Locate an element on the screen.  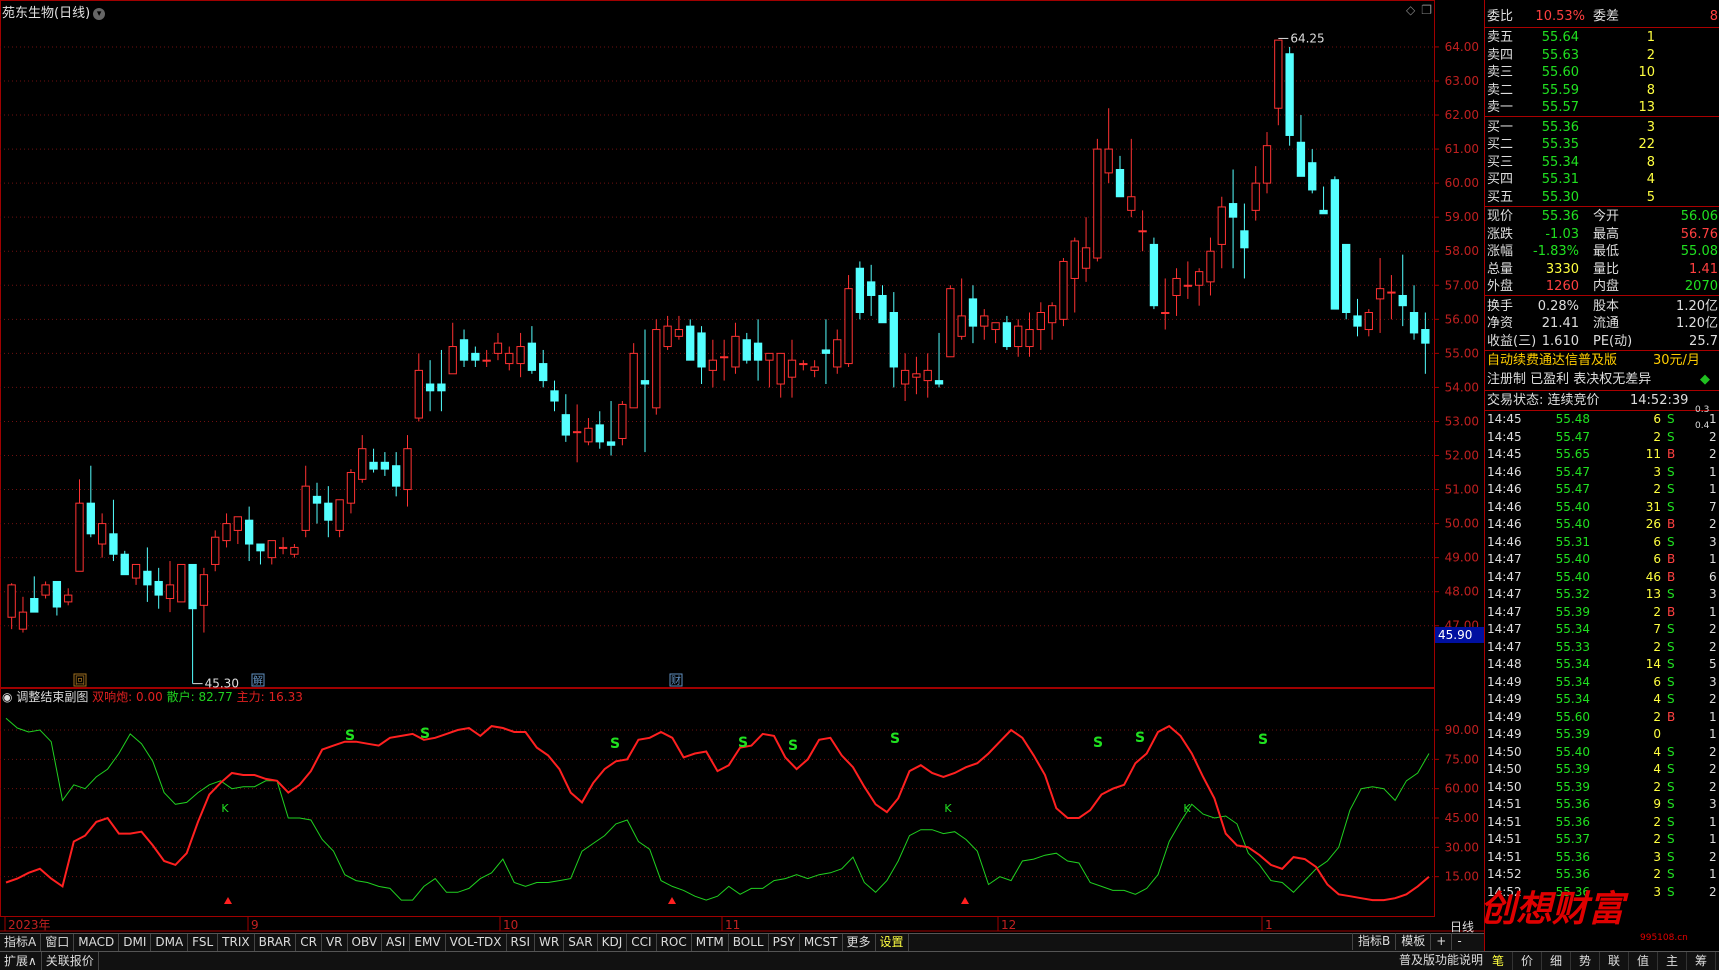
x-axis-label: 12 is located at coordinates (1008, 925).